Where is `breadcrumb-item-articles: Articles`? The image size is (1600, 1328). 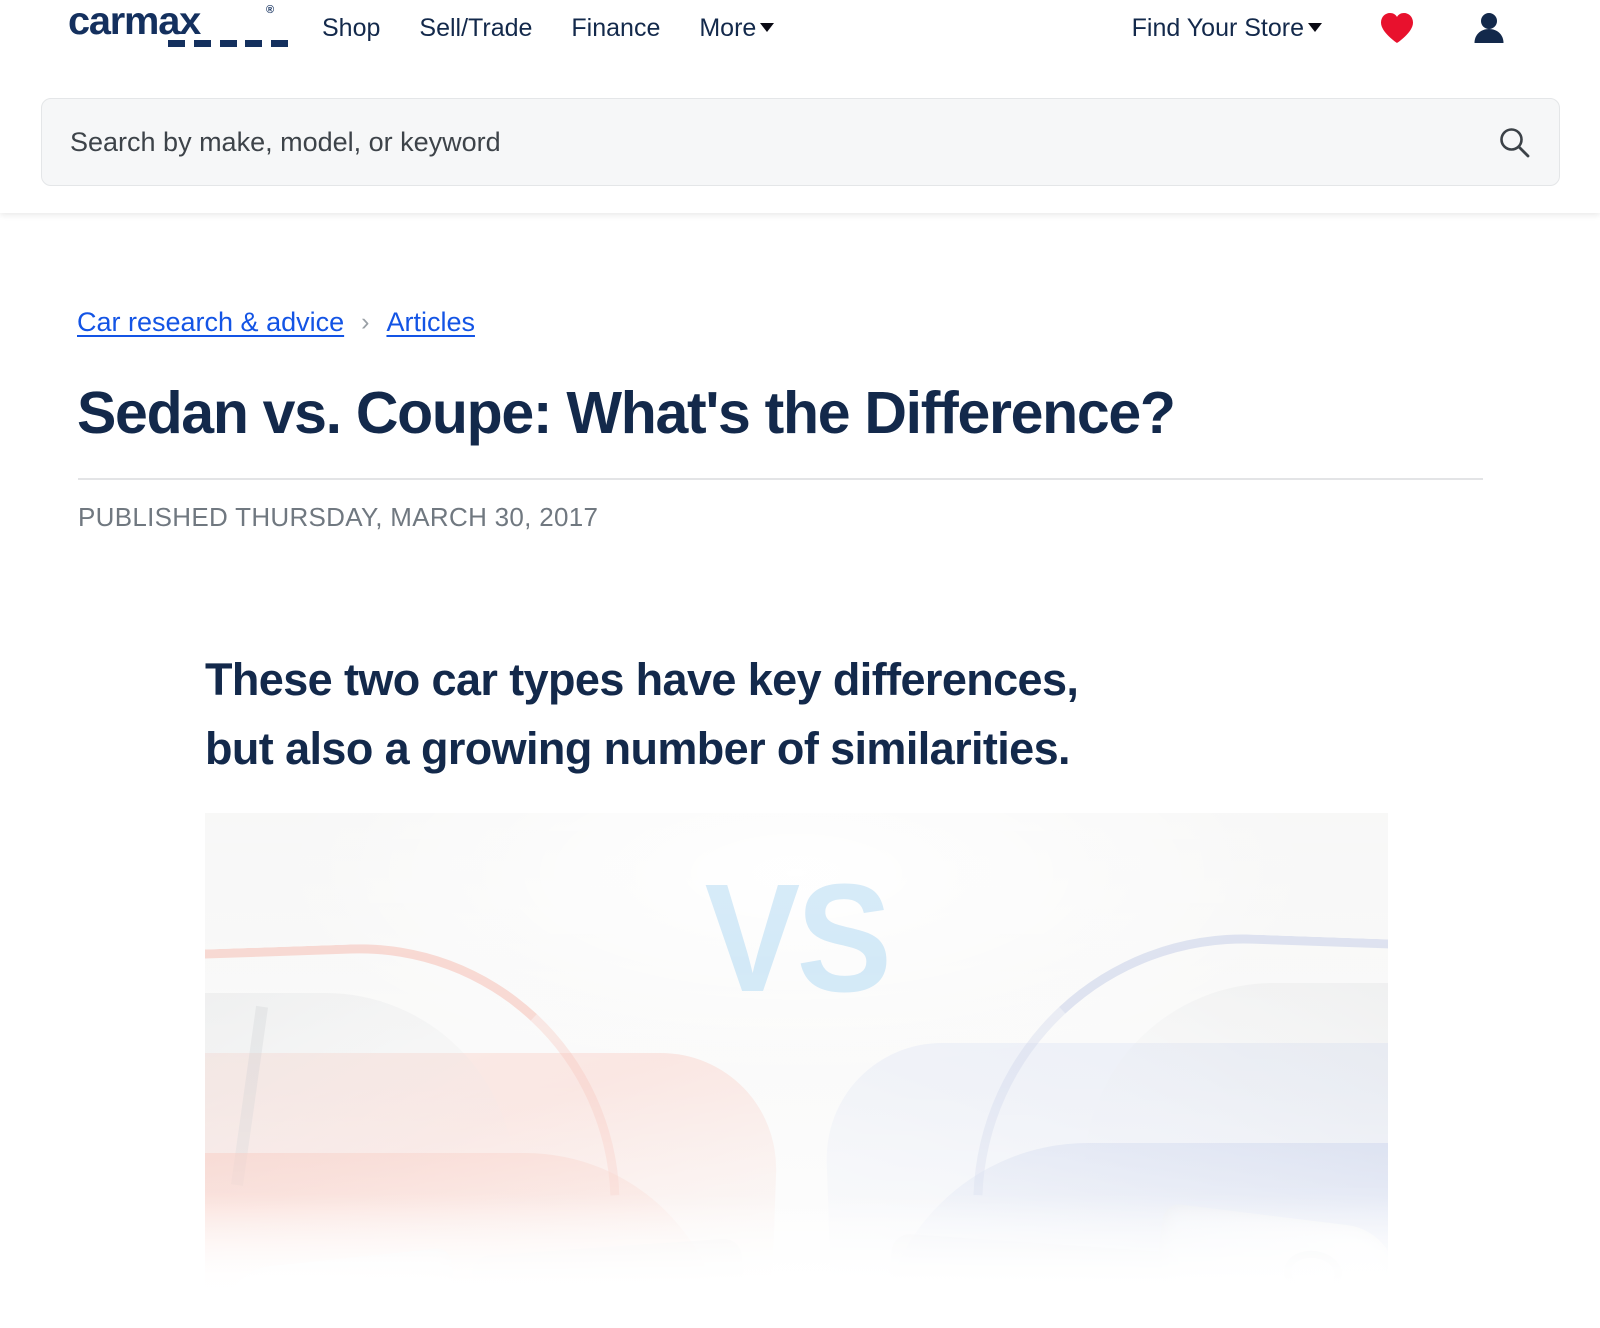
breadcrumb-item-articles: Articles is located at coordinates (430, 322).